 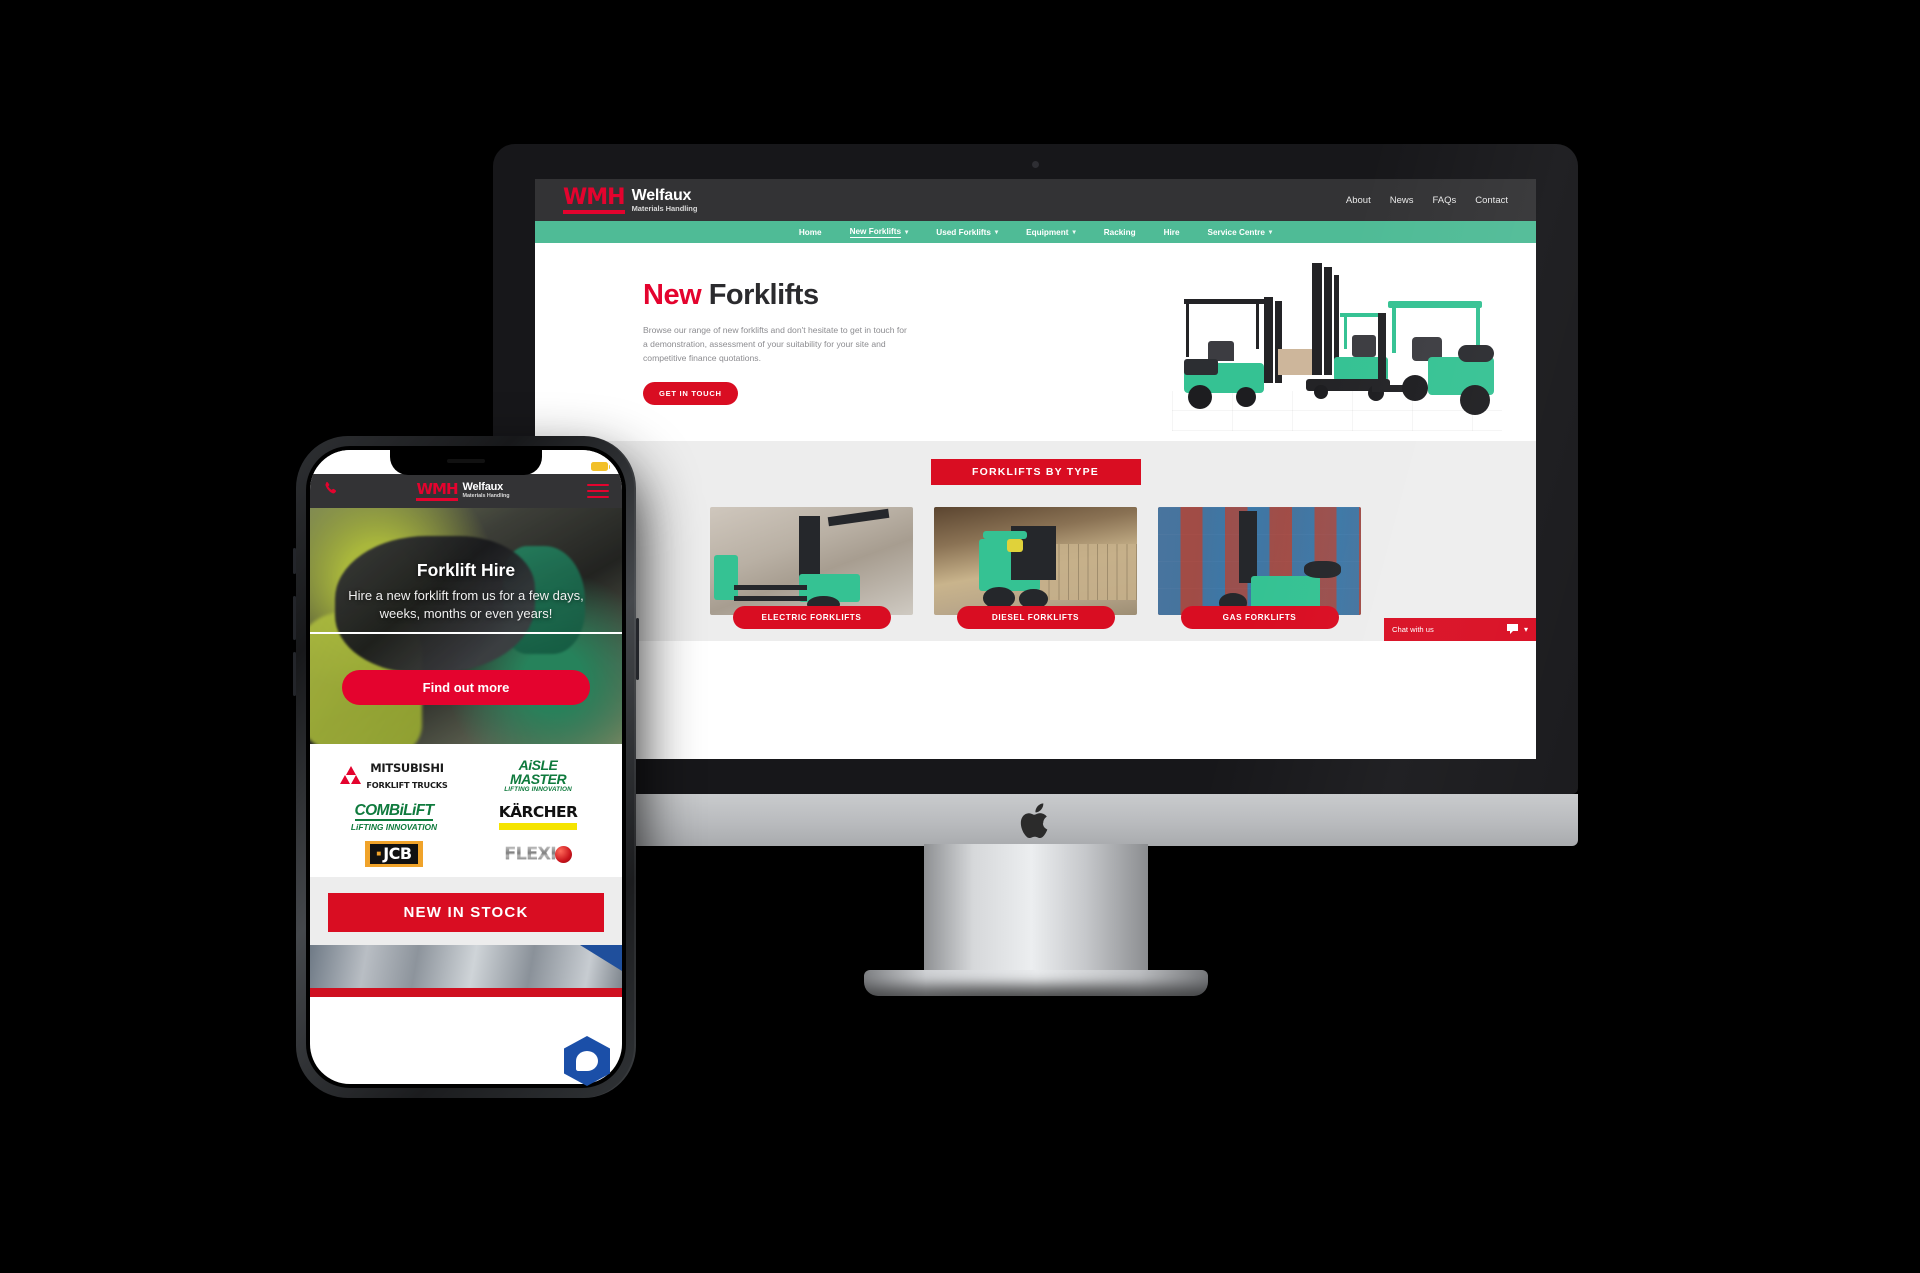 I want to click on brand-name-line2: MASTER, so click(x=538, y=779).